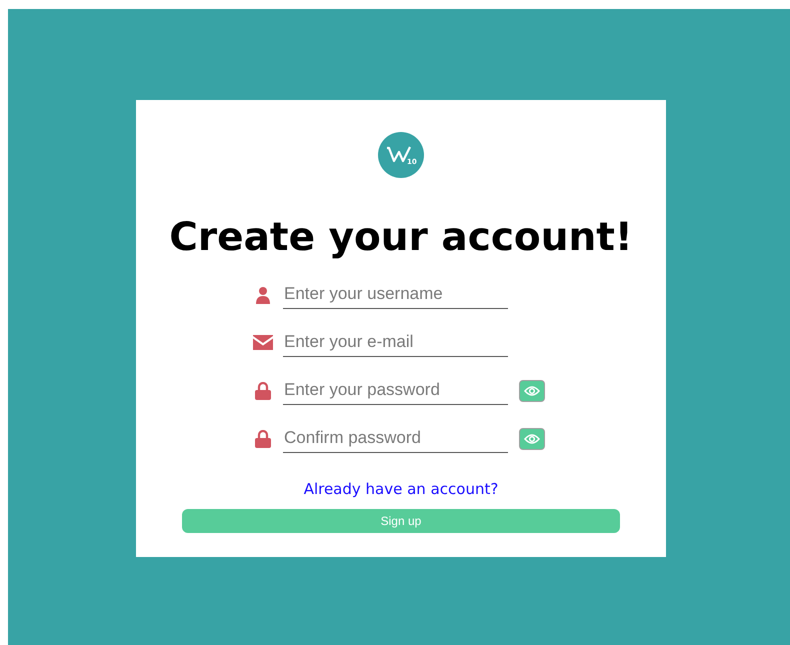 The height and width of the screenshot is (645, 790). I want to click on login-link: Already have an account?, so click(401, 489).